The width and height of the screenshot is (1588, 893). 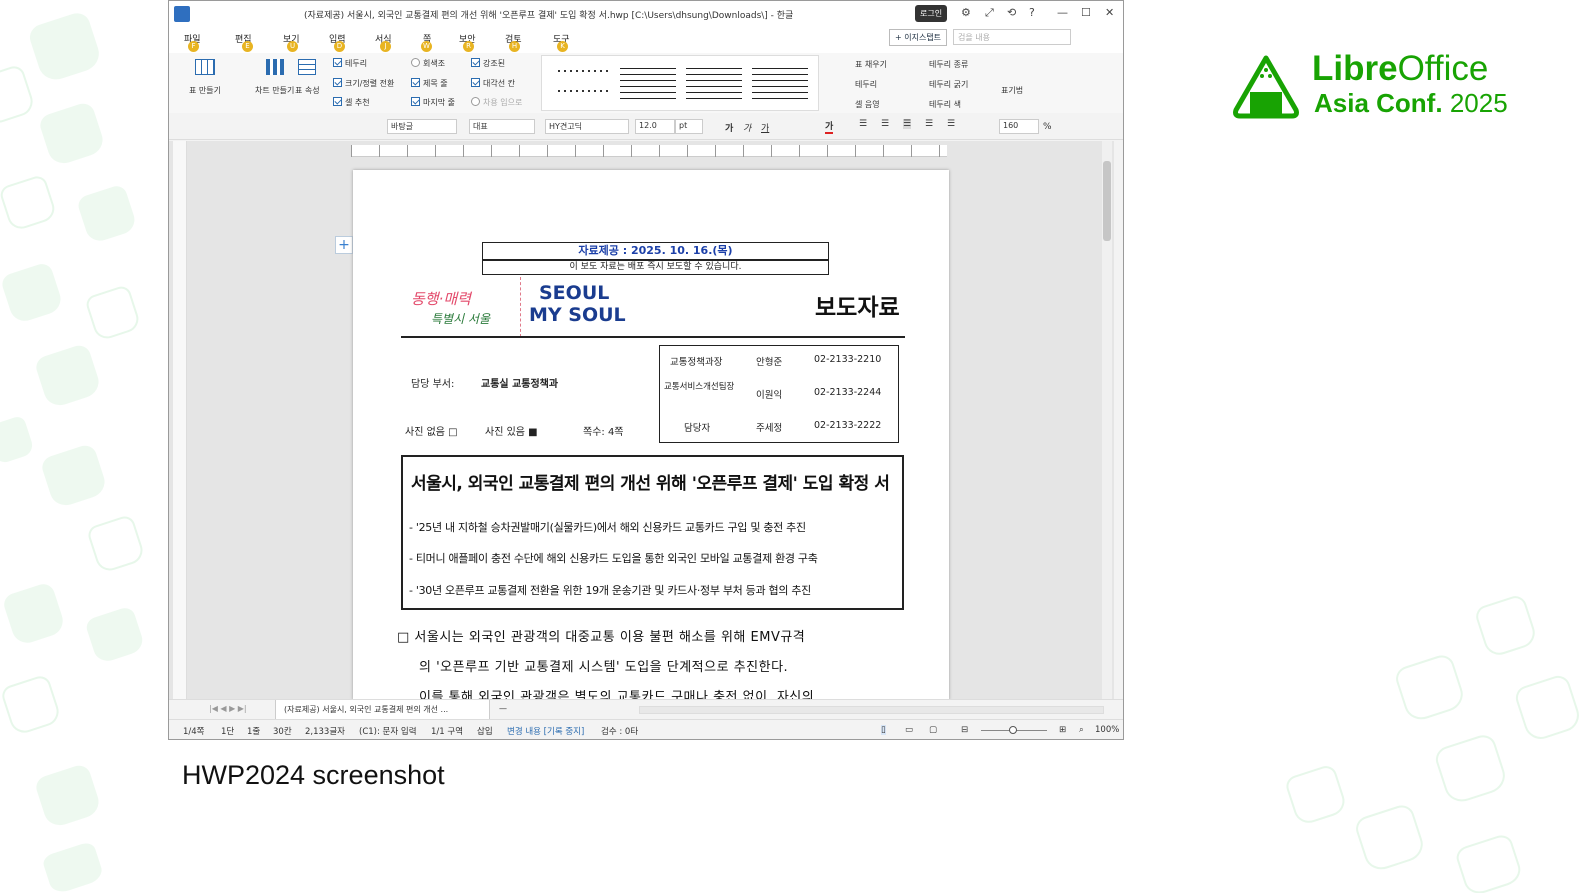 What do you see at coordinates (351, 102) in the screenshot?
I see `checkbox-cell: 셀 추천` at bounding box center [351, 102].